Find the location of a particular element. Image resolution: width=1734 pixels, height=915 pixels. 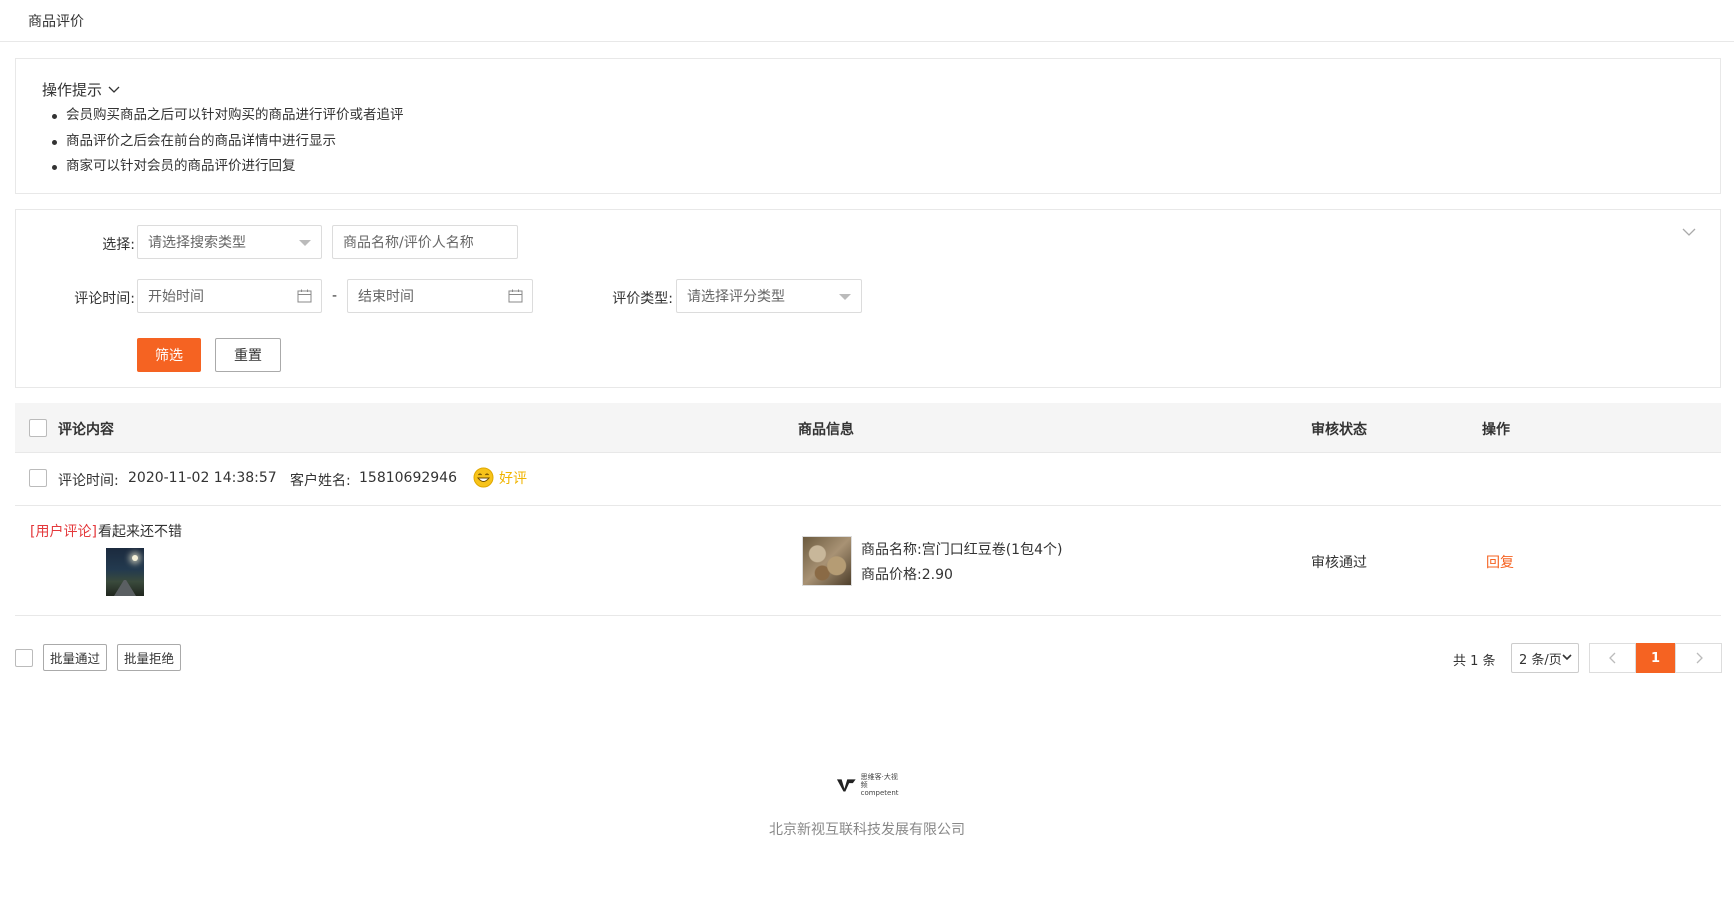

tips-heading: 操作提示 is located at coordinates (72, 90).